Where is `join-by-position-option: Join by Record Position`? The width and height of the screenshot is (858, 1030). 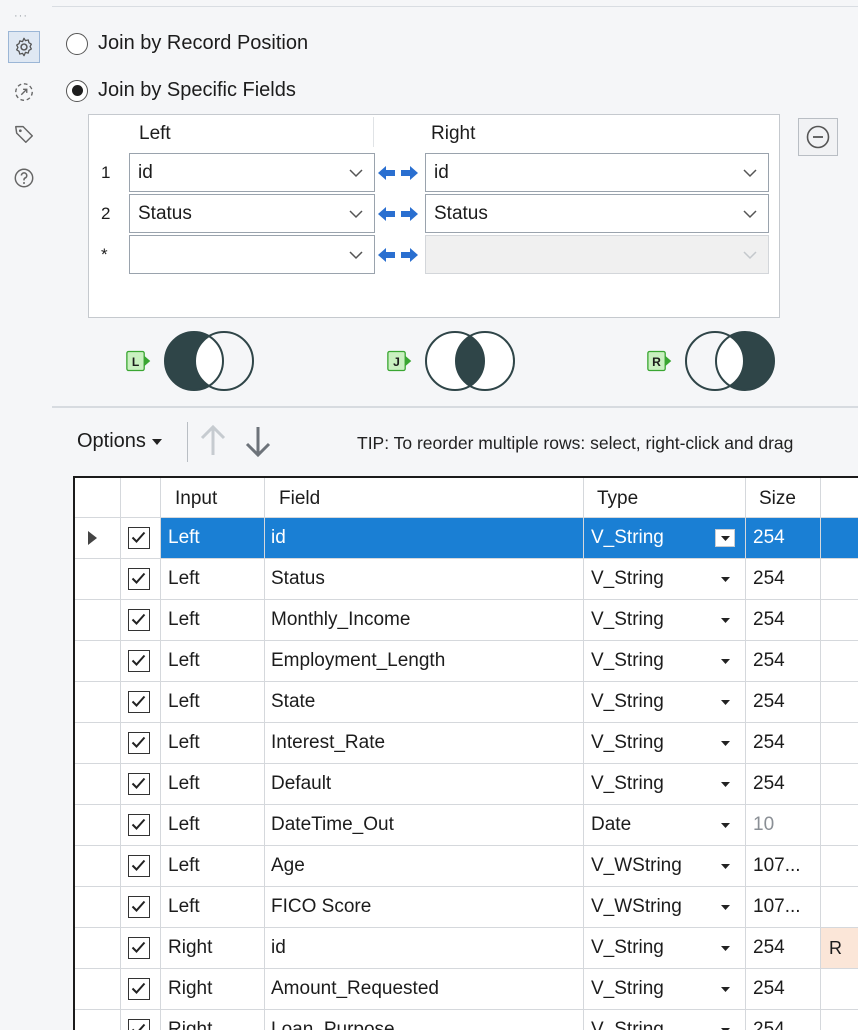 join-by-position-option: Join by Record Position is located at coordinates (187, 43).